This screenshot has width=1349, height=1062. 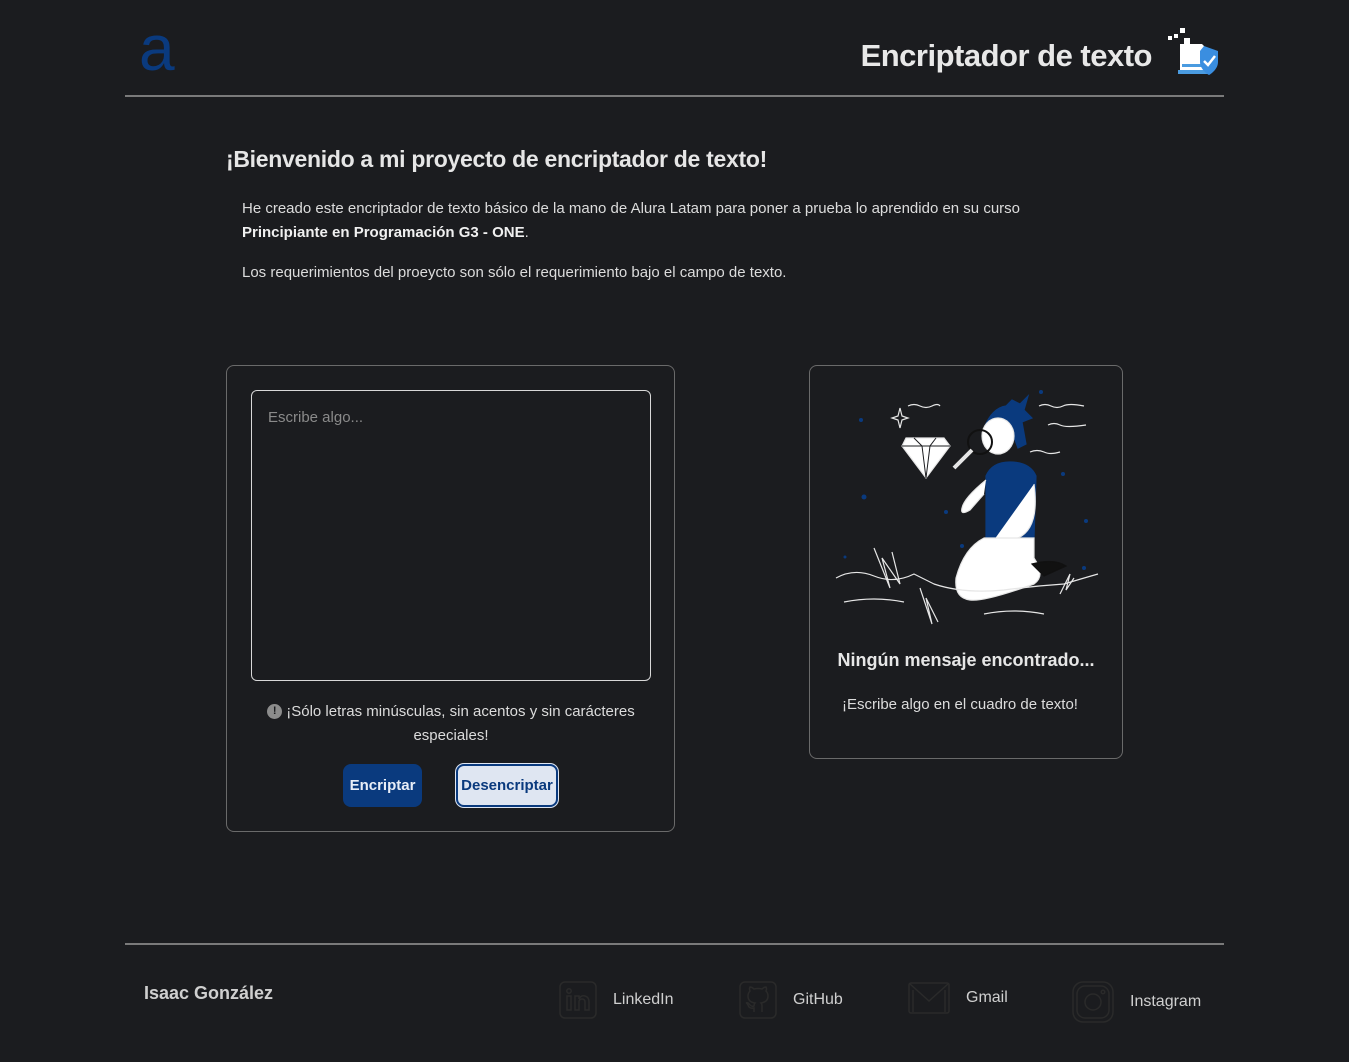 What do you see at coordinates (674, 48) in the screenshot?
I see `page-header: a Encriptador de texto` at bounding box center [674, 48].